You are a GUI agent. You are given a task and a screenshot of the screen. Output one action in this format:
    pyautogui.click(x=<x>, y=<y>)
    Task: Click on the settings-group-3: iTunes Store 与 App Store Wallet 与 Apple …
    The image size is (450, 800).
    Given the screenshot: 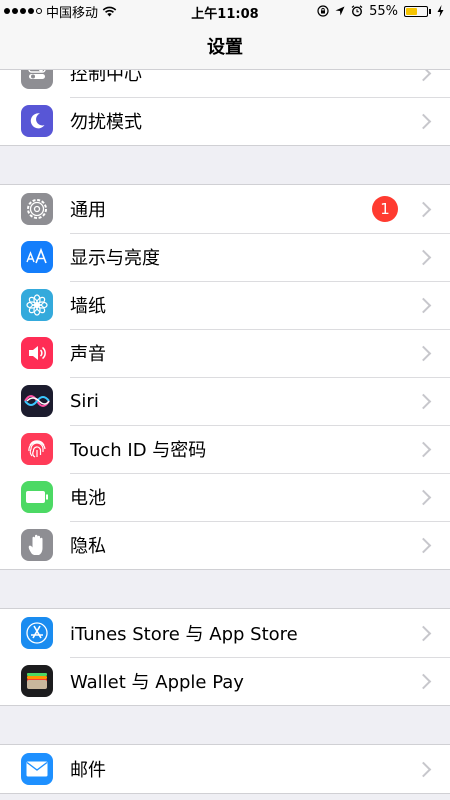 What is the action you would take?
    pyautogui.click(x=225, y=657)
    